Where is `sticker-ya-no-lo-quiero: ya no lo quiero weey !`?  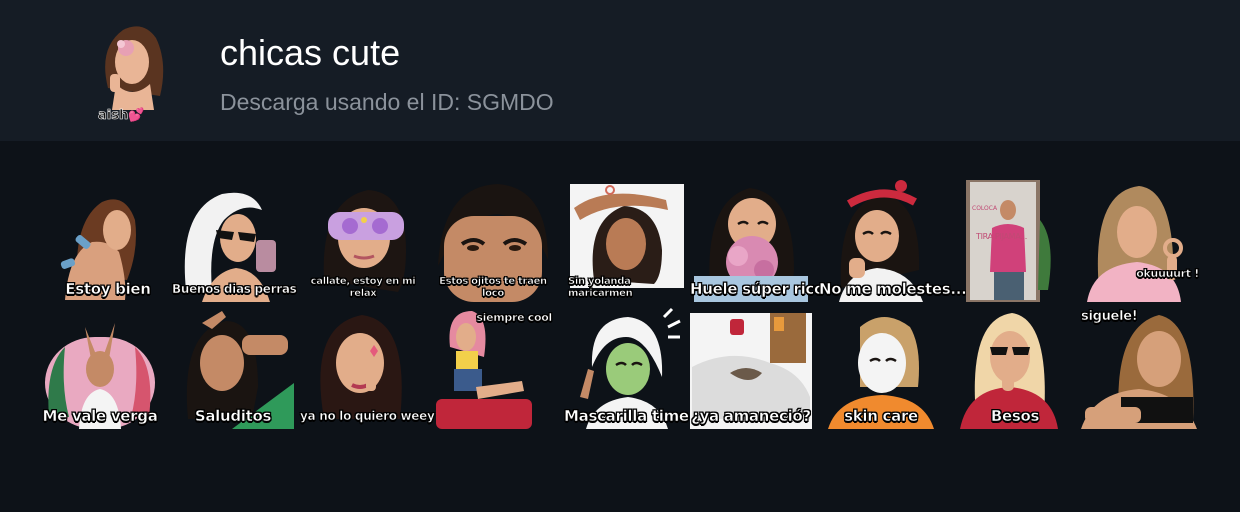
sticker-ya-no-lo-quiero: ya no lo quiero weey ! is located at coordinates (372, 368).